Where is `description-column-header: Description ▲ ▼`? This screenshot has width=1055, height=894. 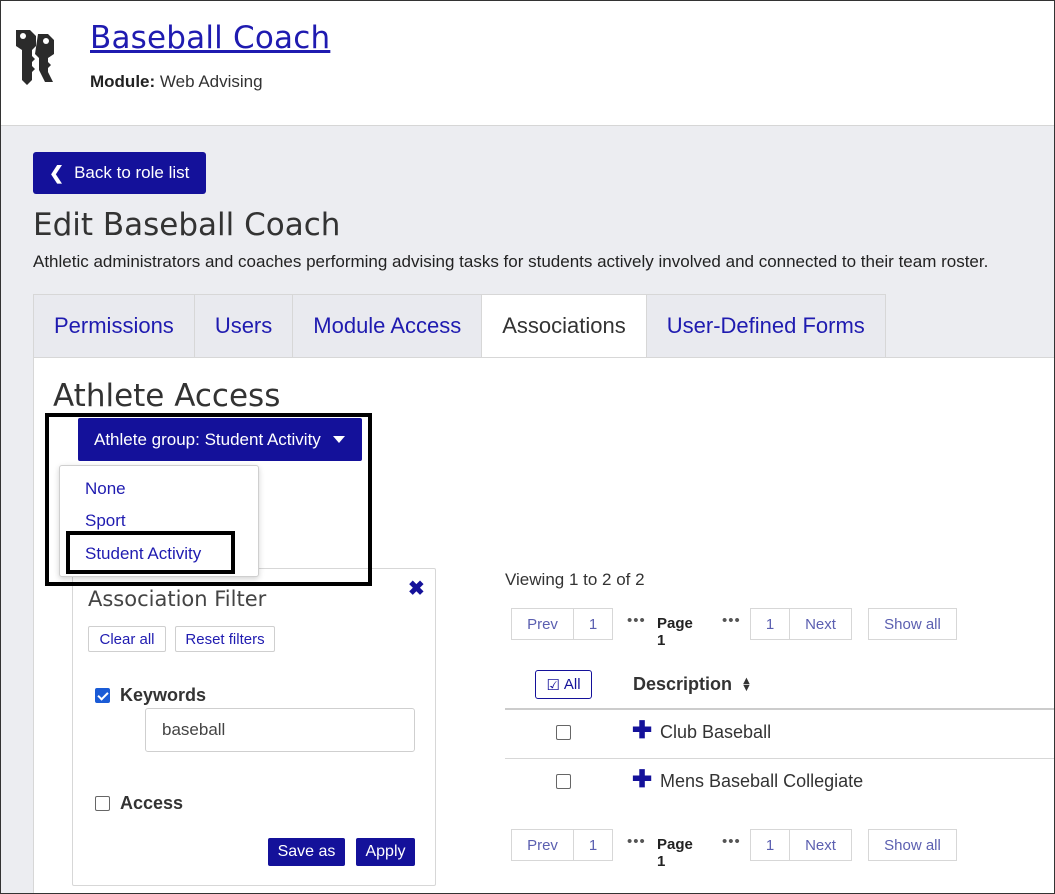
description-column-header: Description ▲ ▼ is located at coordinates (692, 684).